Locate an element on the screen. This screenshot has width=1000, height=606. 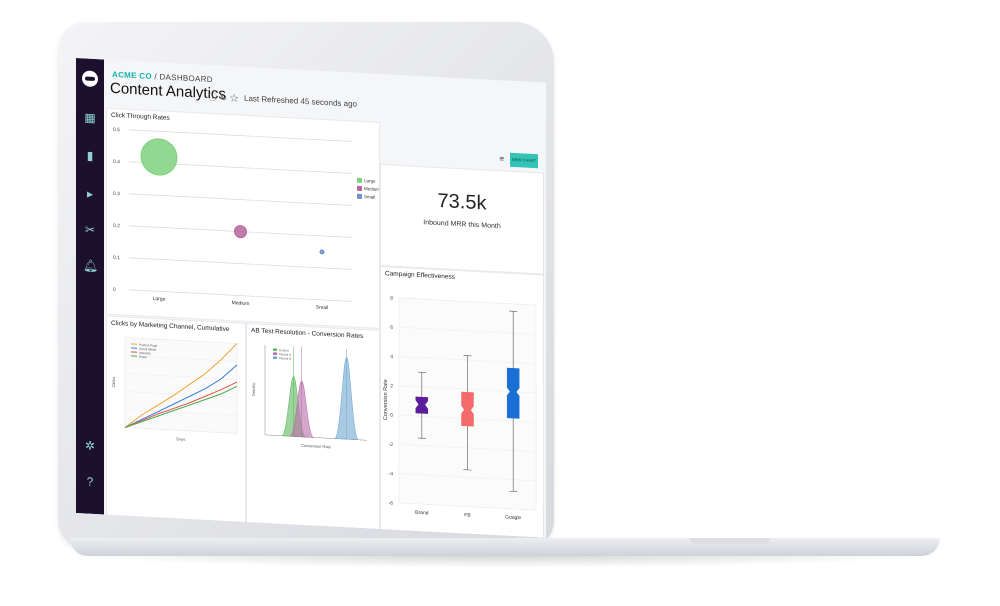
y-tick-label: 4 is located at coordinates (391, 357).